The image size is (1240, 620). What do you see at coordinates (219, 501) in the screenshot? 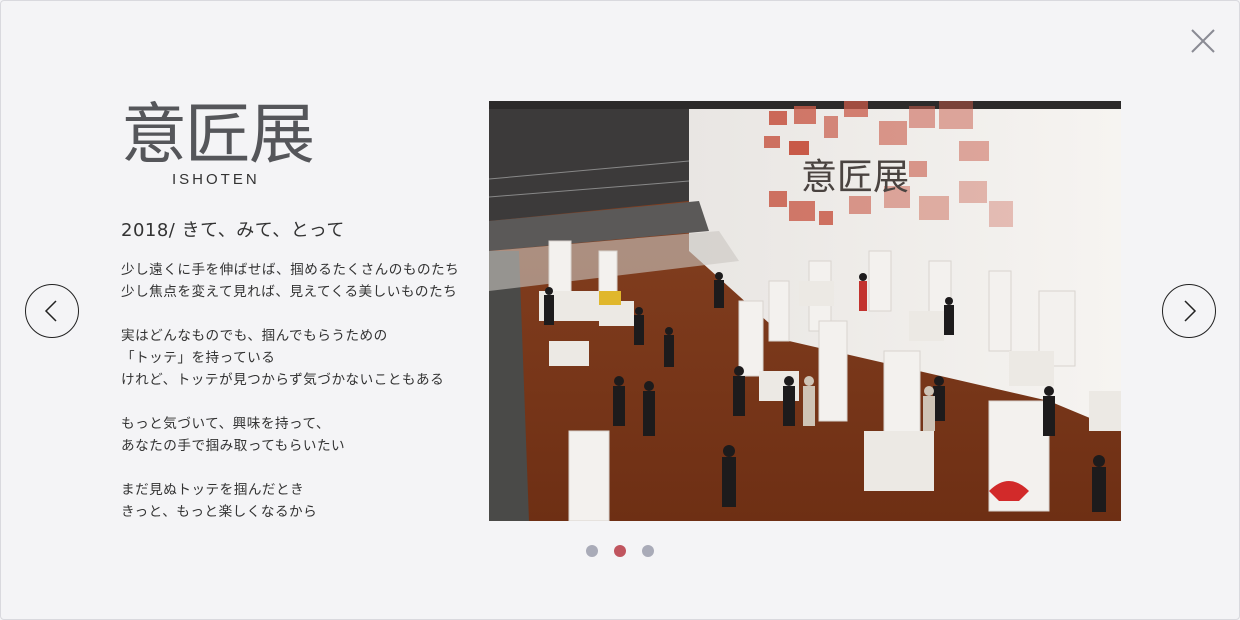
I see `description-paragraph: まだ見ぬトッテを掴んだとき きっと、もっと楽しくなるから` at bounding box center [219, 501].